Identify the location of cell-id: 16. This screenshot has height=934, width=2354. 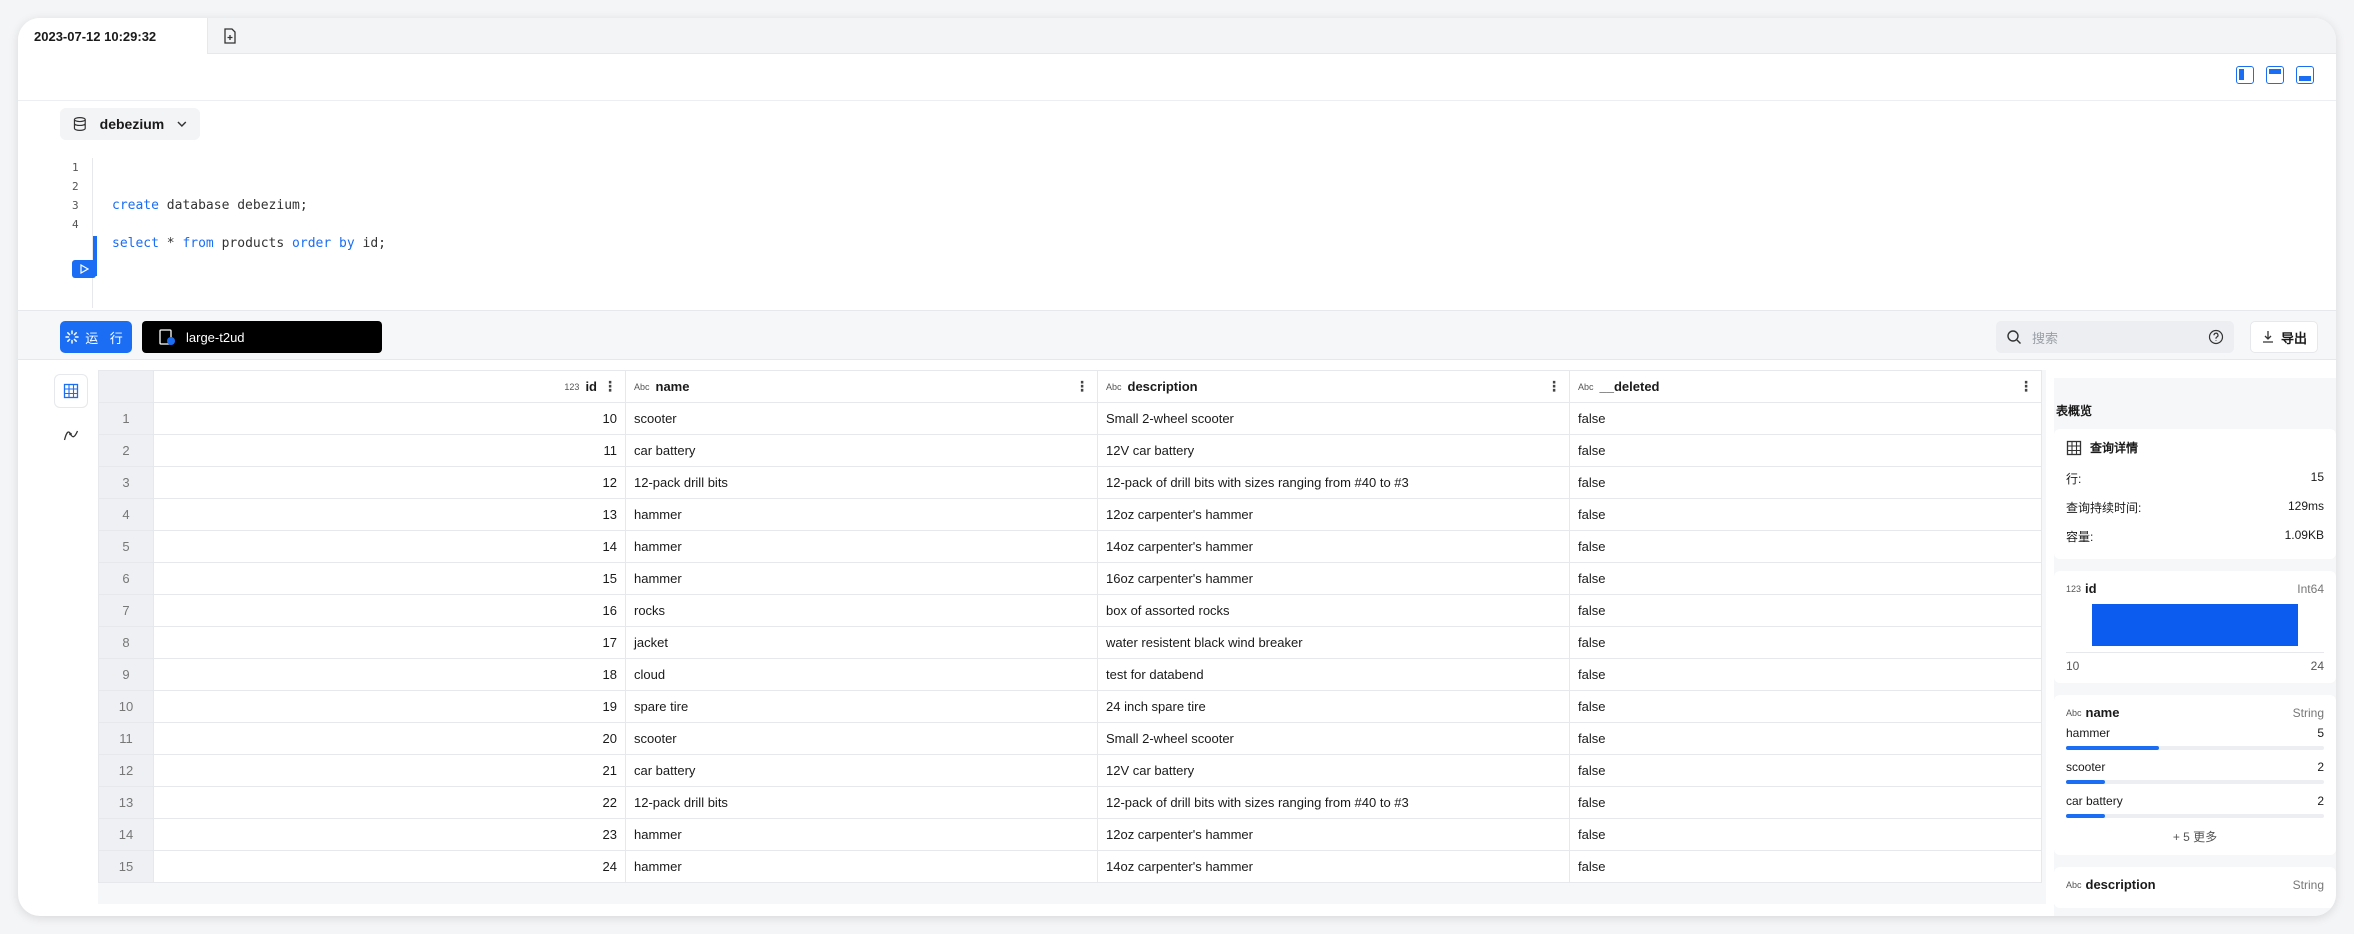
(389, 610).